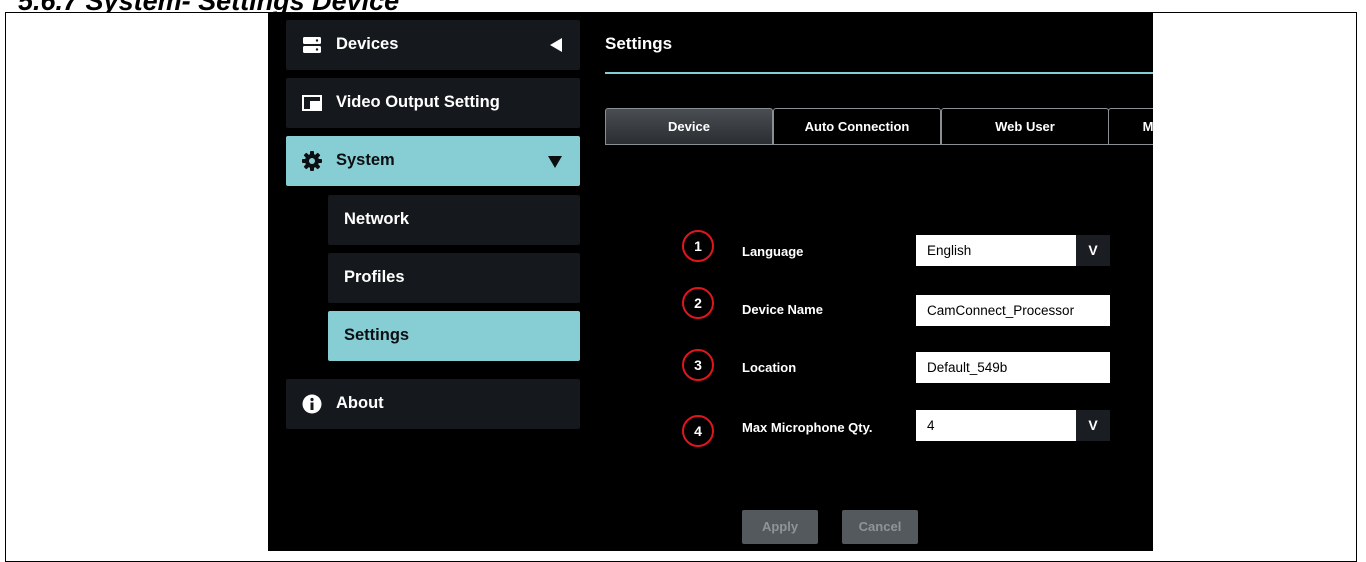  Describe the element at coordinates (312, 45) in the screenshot. I see `server-icon` at that location.